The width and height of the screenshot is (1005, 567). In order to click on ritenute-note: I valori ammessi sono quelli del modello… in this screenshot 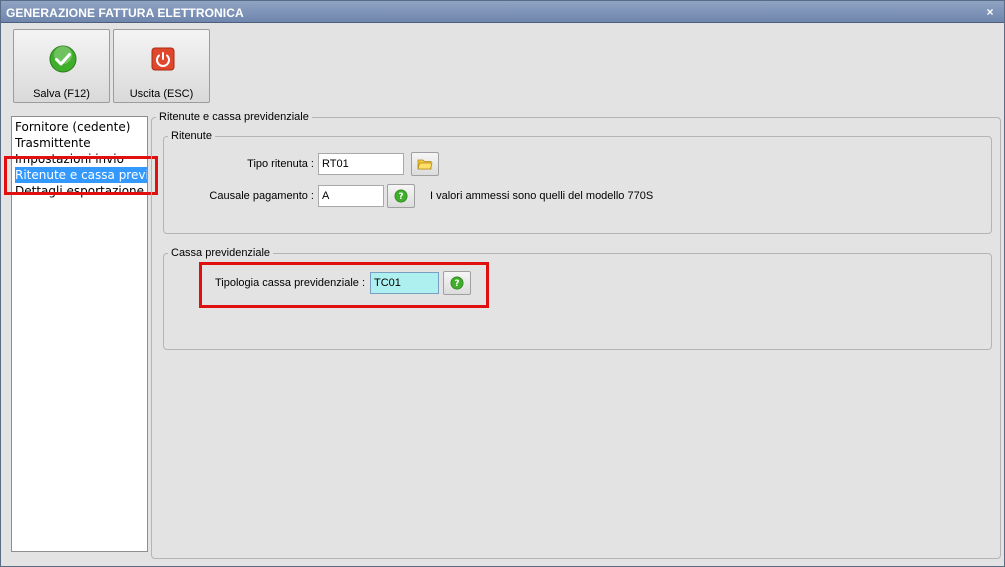, I will do `click(542, 196)`.